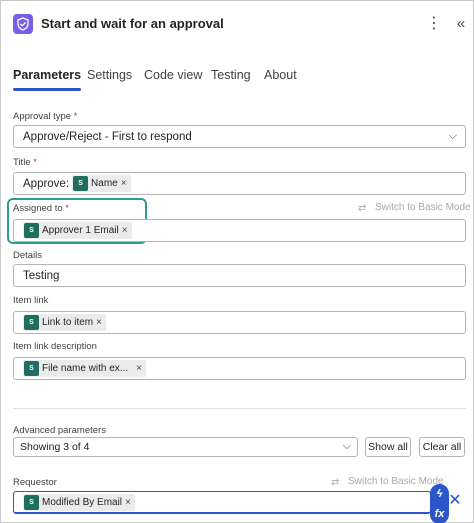 This screenshot has height=523, width=474. I want to click on approval-type-label: Approval type *, so click(45, 116).